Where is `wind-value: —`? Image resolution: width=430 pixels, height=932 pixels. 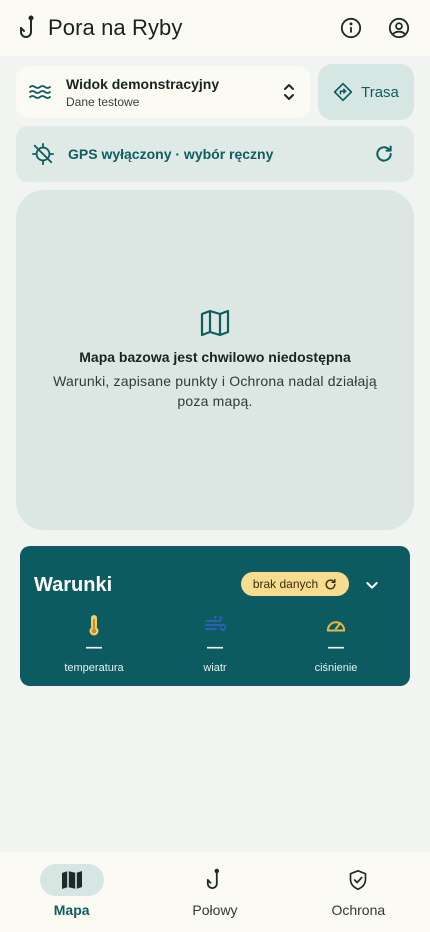 wind-value: — is located at coordinates (215, 647).